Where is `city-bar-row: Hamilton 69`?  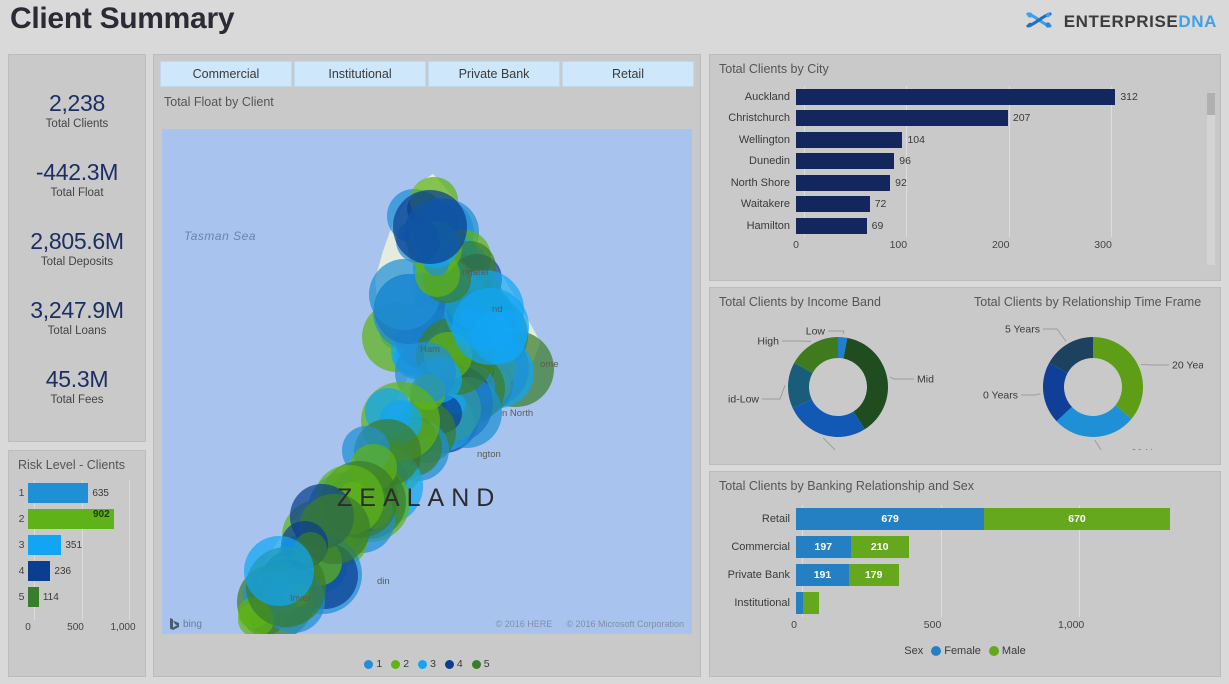 city-bar-row: Hamilton 69 is located at coordinates (960, 226).